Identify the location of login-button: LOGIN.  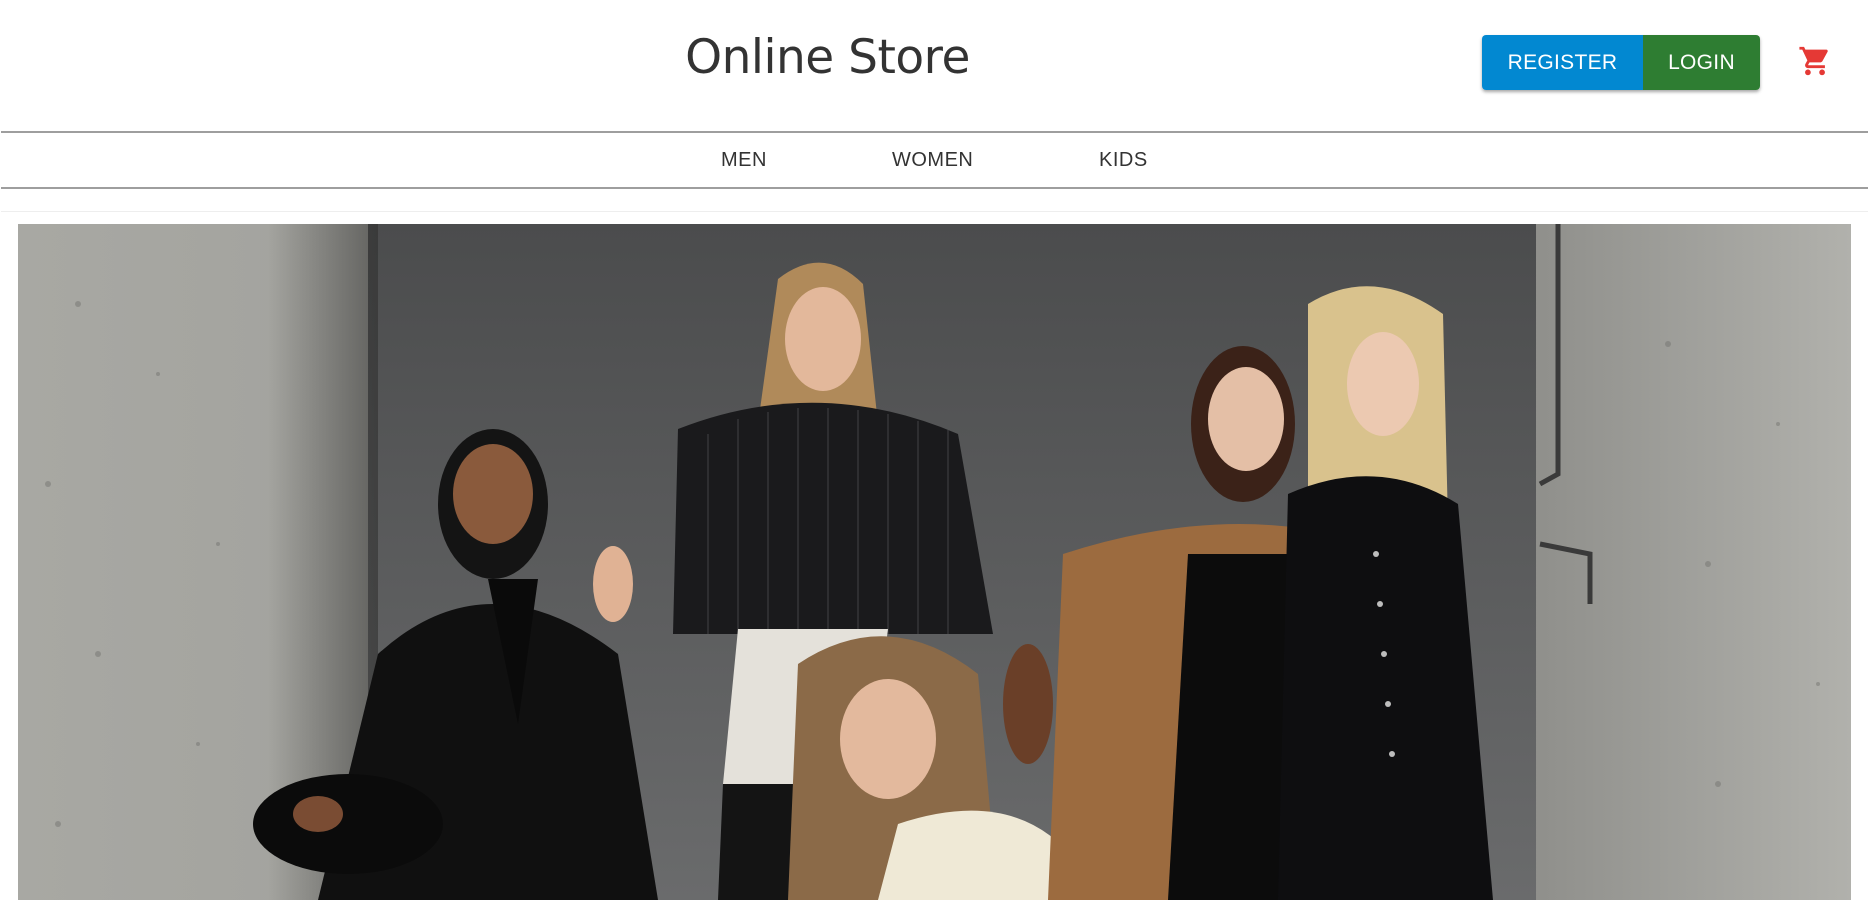
(1701, 62).